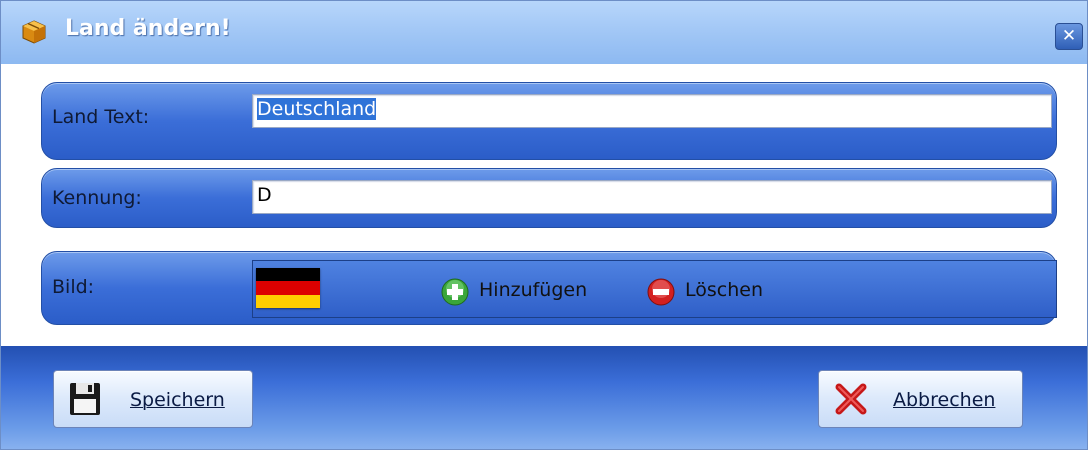 This screenshot has height=450, width=1088. Describe the element at coordinates (544, 32) in the screenshot. I see `title-bar: Land ändern! ✕` at that location.